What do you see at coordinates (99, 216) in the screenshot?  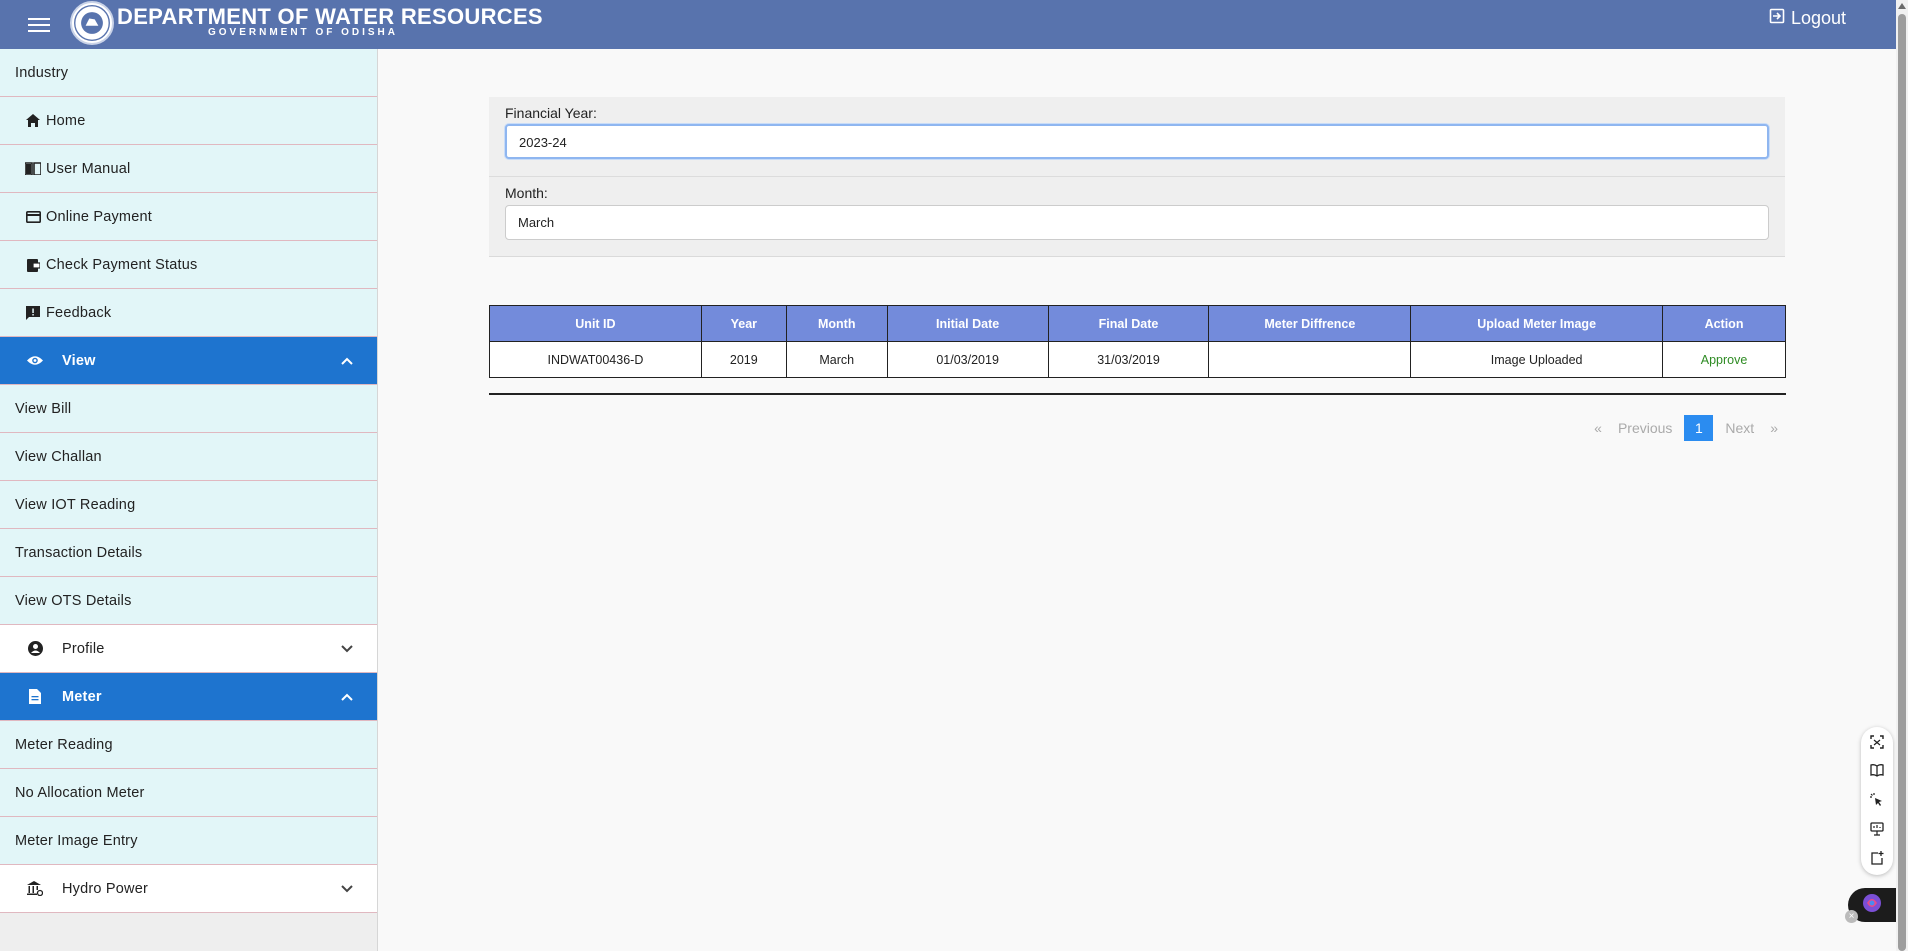 I see `sidebar-item-label: Online Payment` at bounding box center [99, 216].